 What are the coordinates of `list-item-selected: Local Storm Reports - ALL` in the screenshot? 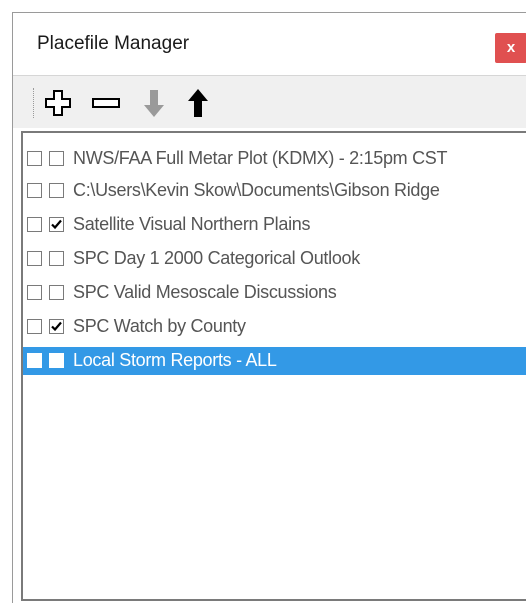 It's located at (274, 361).